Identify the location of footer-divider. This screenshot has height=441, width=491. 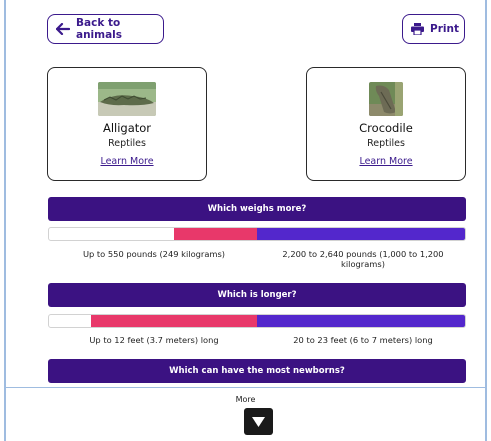
(245, 387).